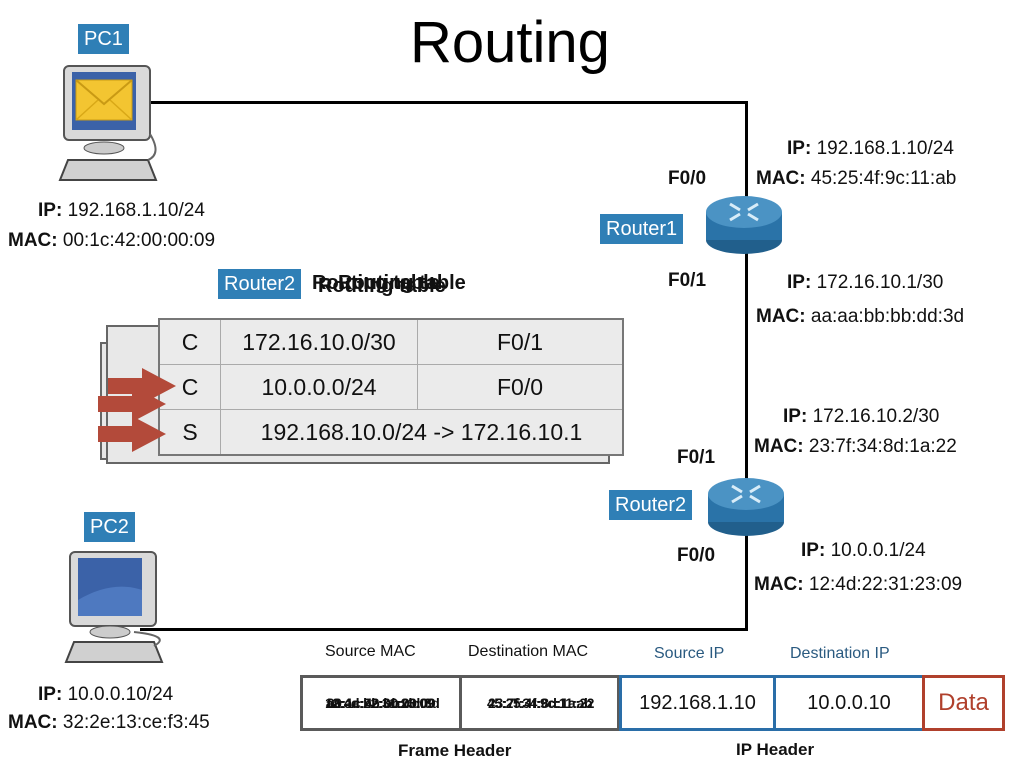 The width and height of the screenshot is (1024, 768). I want to click on pc2-ip: IP: 10.0.0.10/24, so click(105, 695).